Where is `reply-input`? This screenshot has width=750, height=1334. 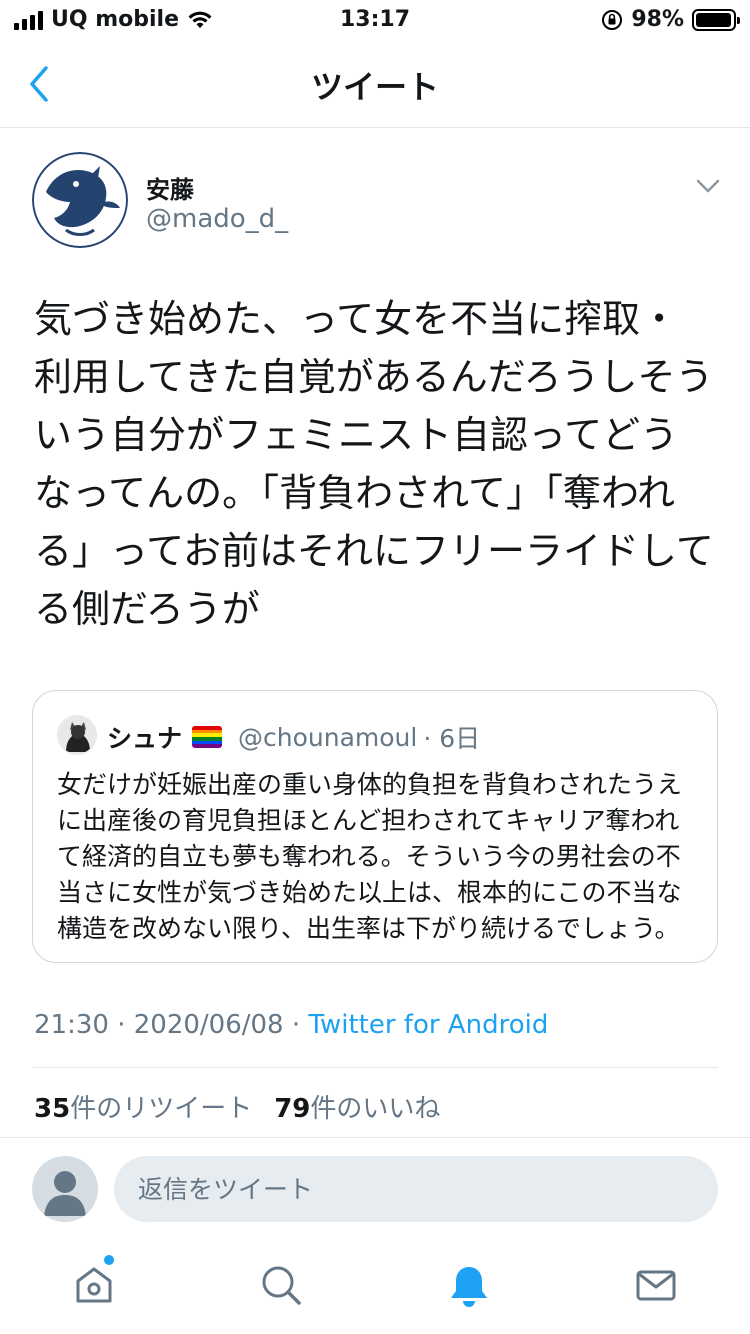
reply-input is located at coordinates (416, 1189).